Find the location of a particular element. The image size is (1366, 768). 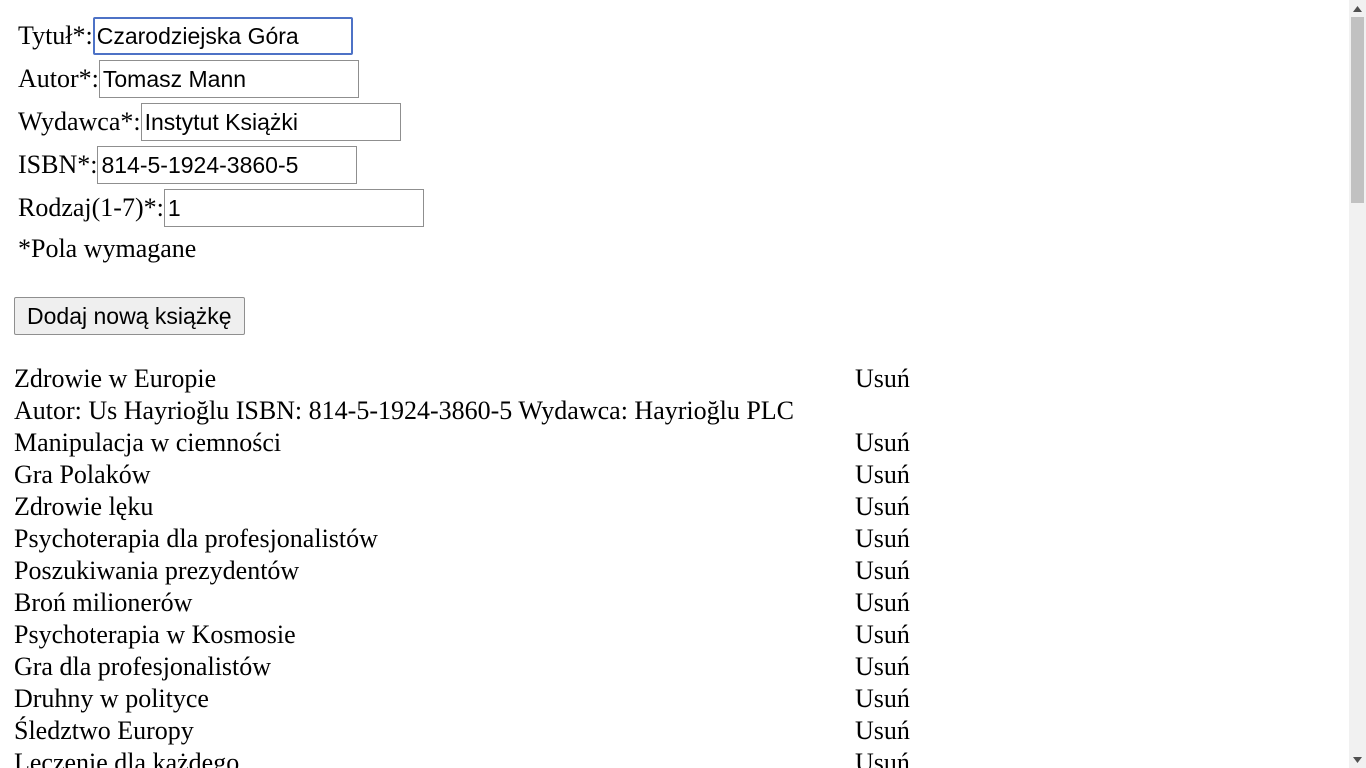

book-list-item: Gra Polaków Usuń is located at coordinates (462, 475).